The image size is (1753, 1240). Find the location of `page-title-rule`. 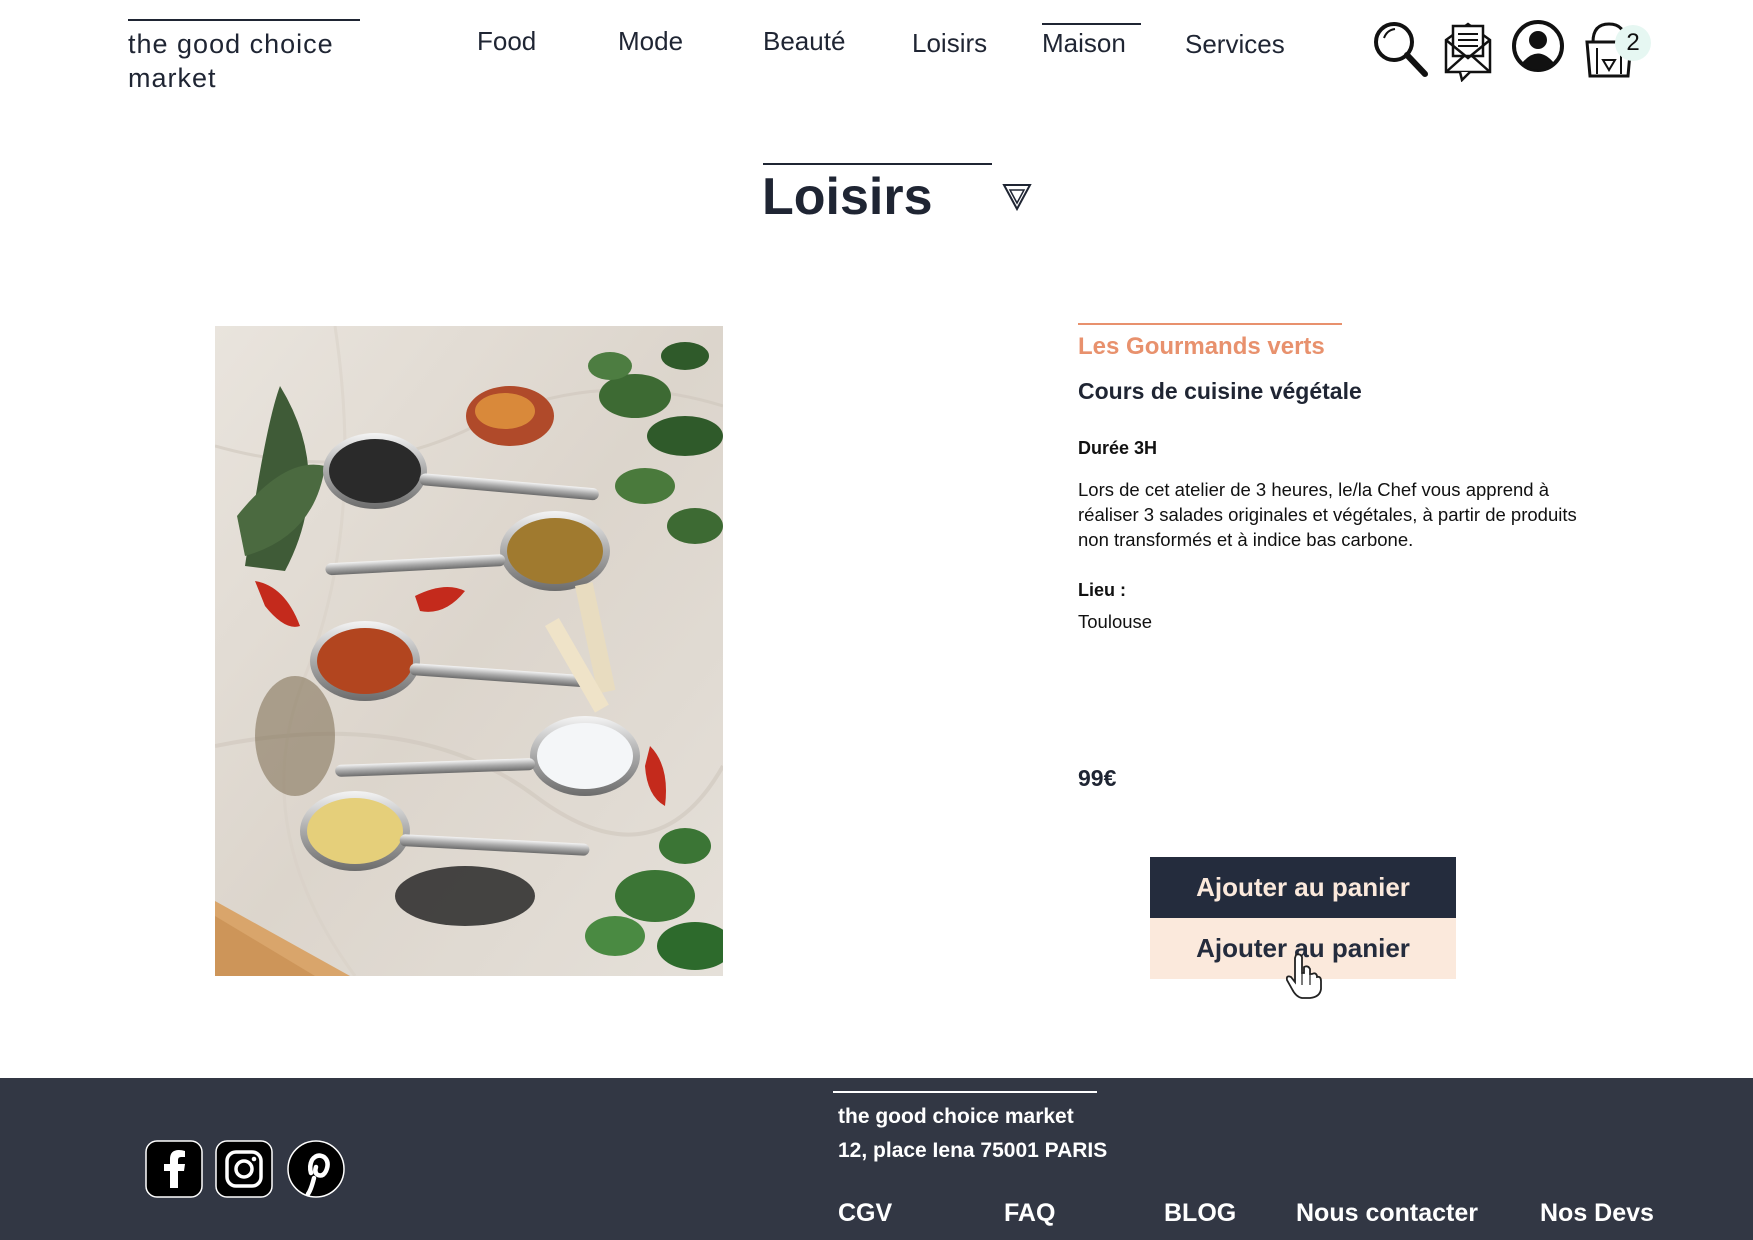

page-title-rule is located at coordinates (877, 164).